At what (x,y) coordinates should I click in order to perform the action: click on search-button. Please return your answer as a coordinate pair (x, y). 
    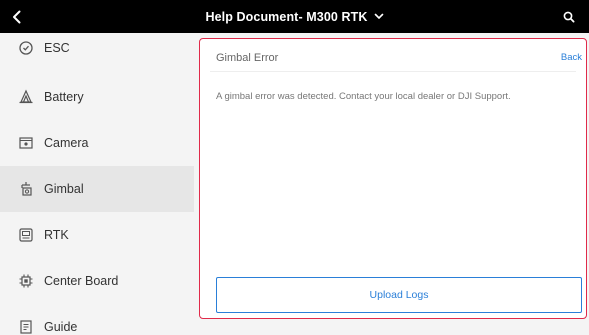
    Looking at the image, I should click on (569, 16).